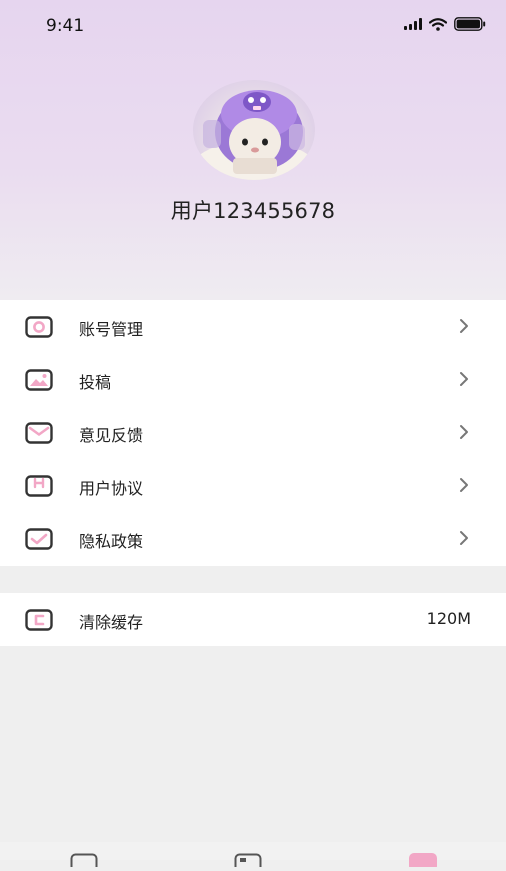 The height and width of the screenshot is (871, 506). Describe the element at coordinates (423, 861) in the screenshot. I see `profile-icon` at that location.